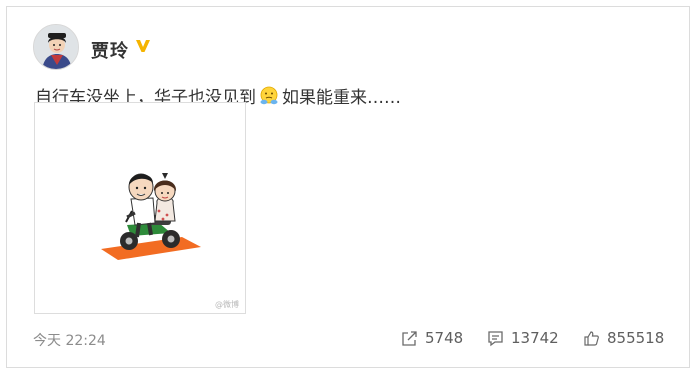 This screenshot has height=380, width=700. Describe the element at coordinates (143, 46) in the screenshot. I see `verified-badge-icon` at that location.